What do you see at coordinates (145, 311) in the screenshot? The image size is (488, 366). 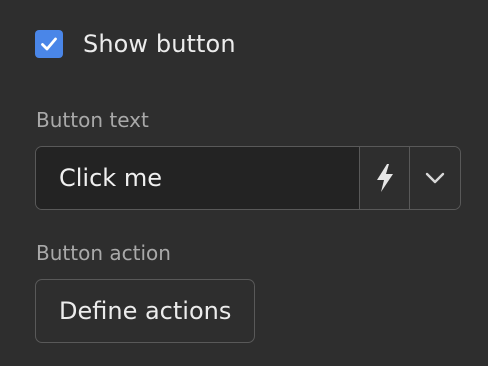 I see `define-actions-button: Define actions` at bounding box center [145, 311].